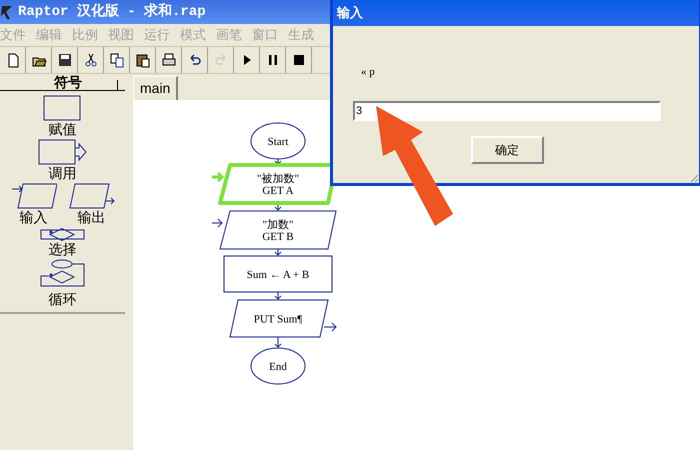 The image size is (700, 450). I want to click on node-text: "加数", so click(278, 225).